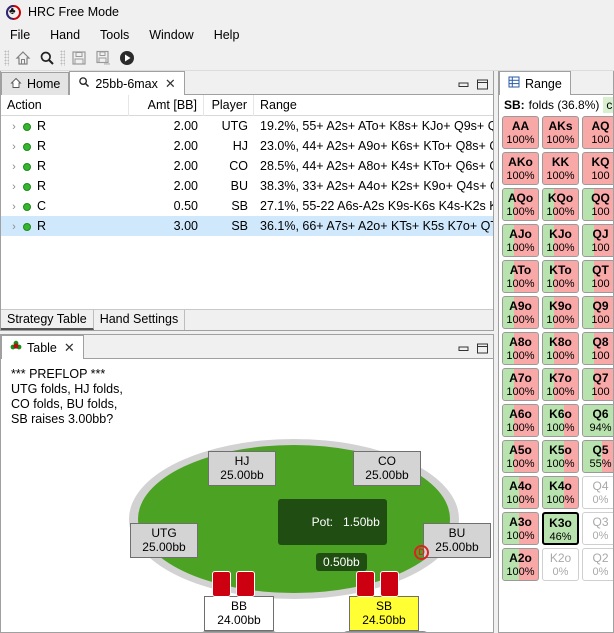 The image size is (614, 633). I want to click on run-icon, so click(127, 58).